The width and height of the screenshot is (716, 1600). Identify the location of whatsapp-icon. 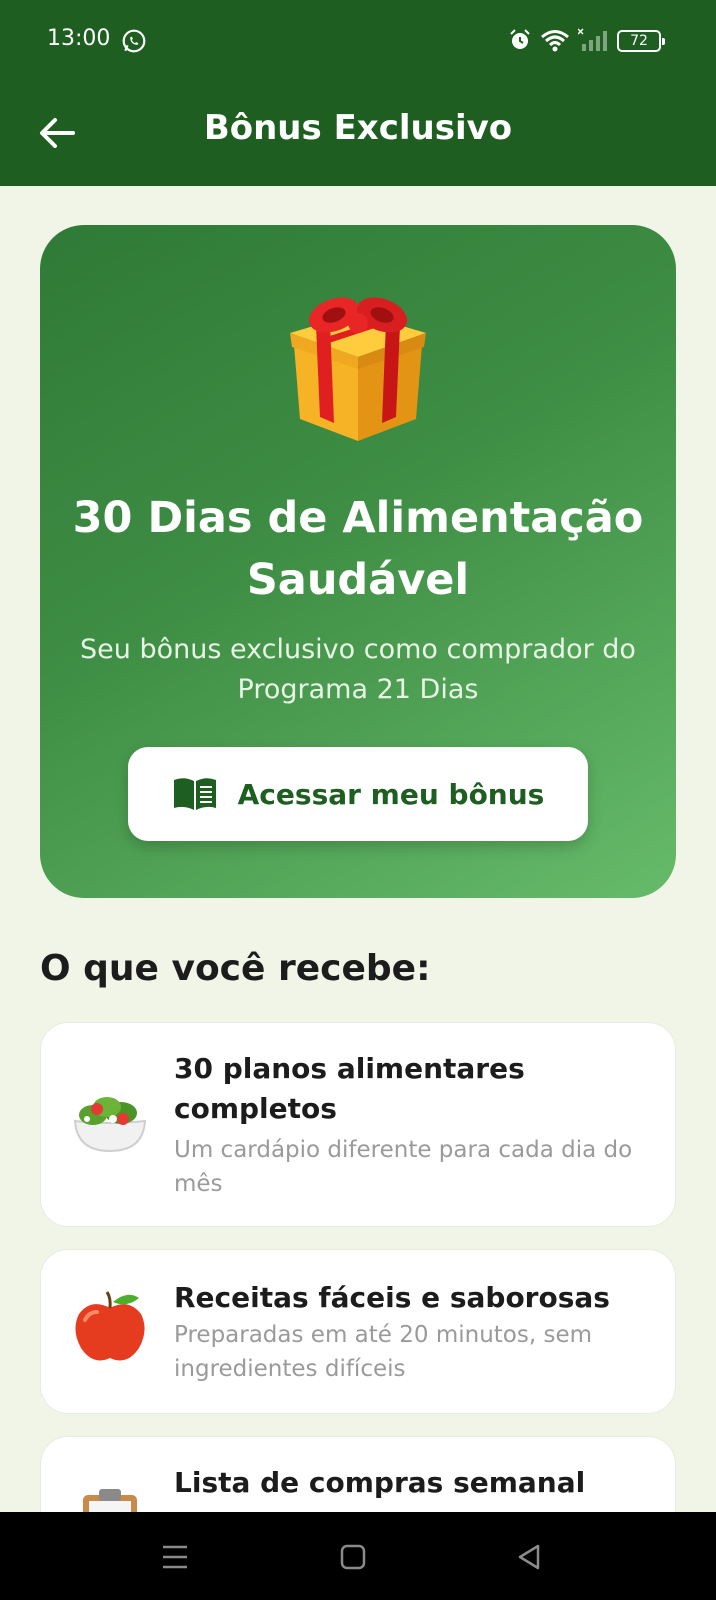
(134, 41).